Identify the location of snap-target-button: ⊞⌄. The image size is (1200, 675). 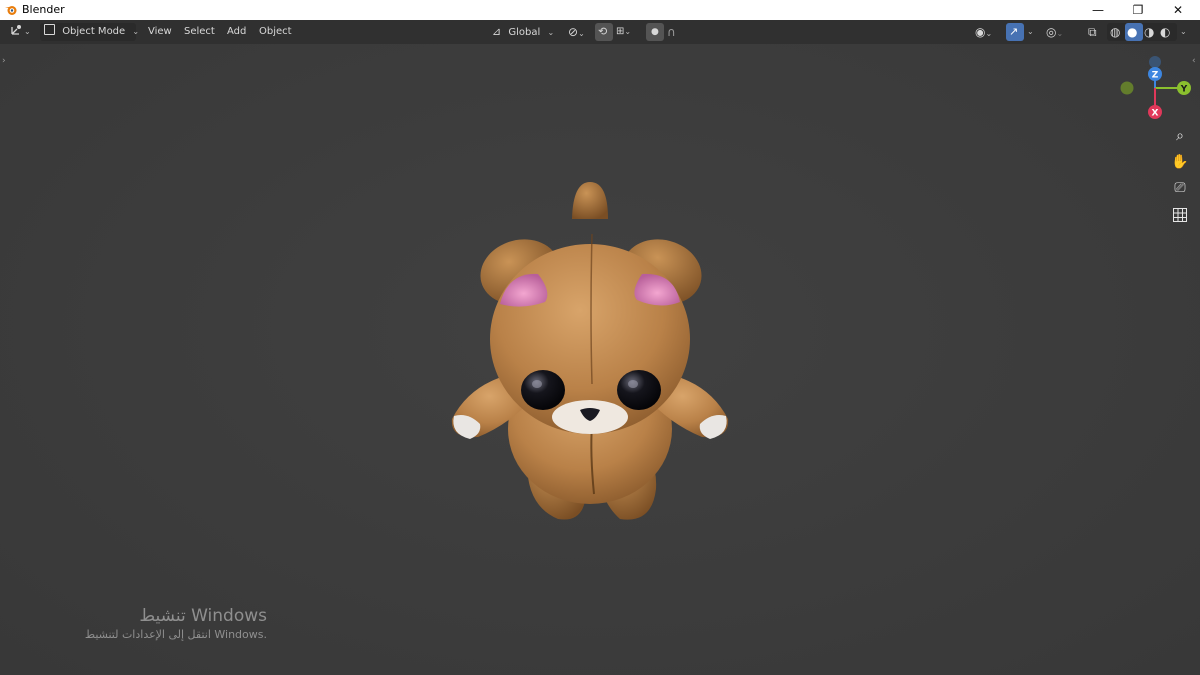
(623, 32).